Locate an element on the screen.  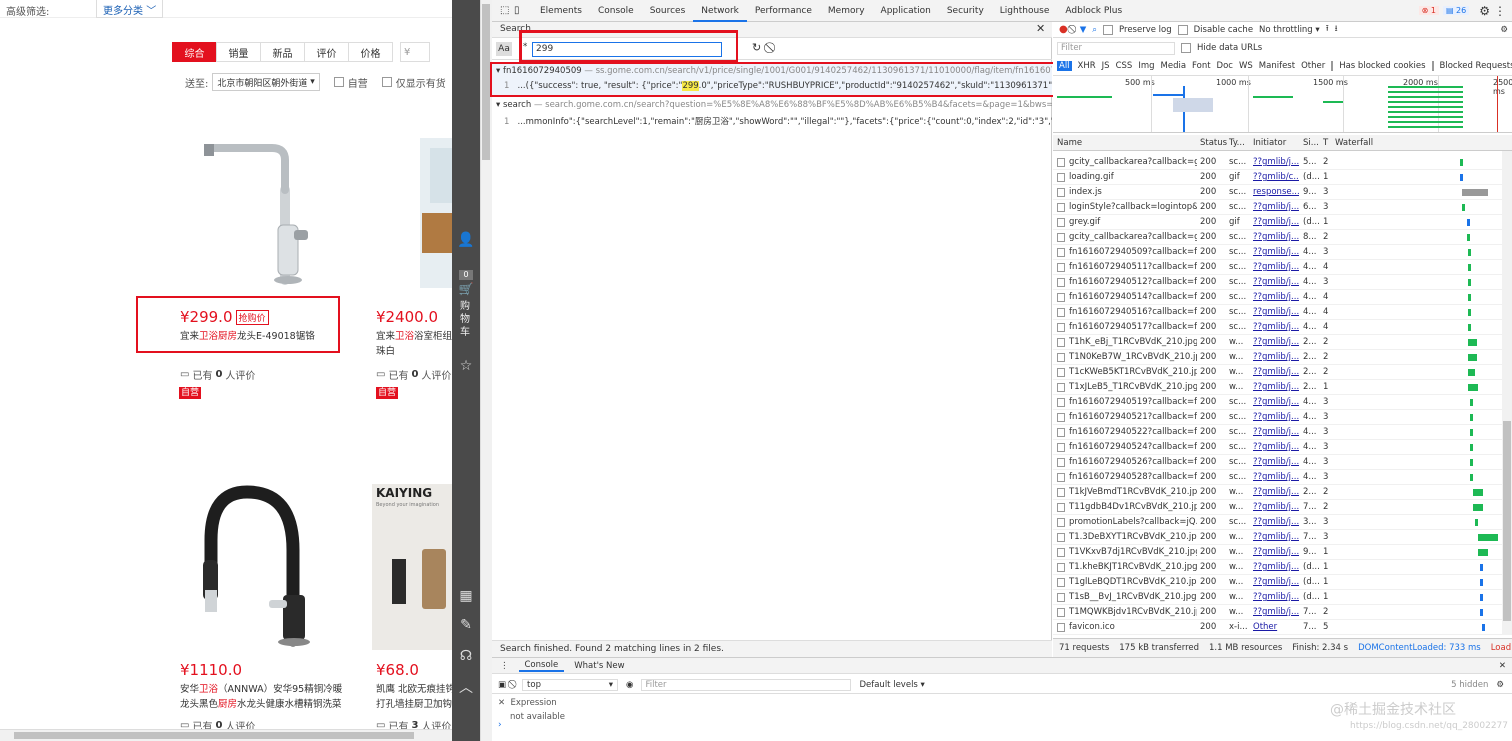
drawer-tab-whats-new: What's New is located at coordinates (599, 666).